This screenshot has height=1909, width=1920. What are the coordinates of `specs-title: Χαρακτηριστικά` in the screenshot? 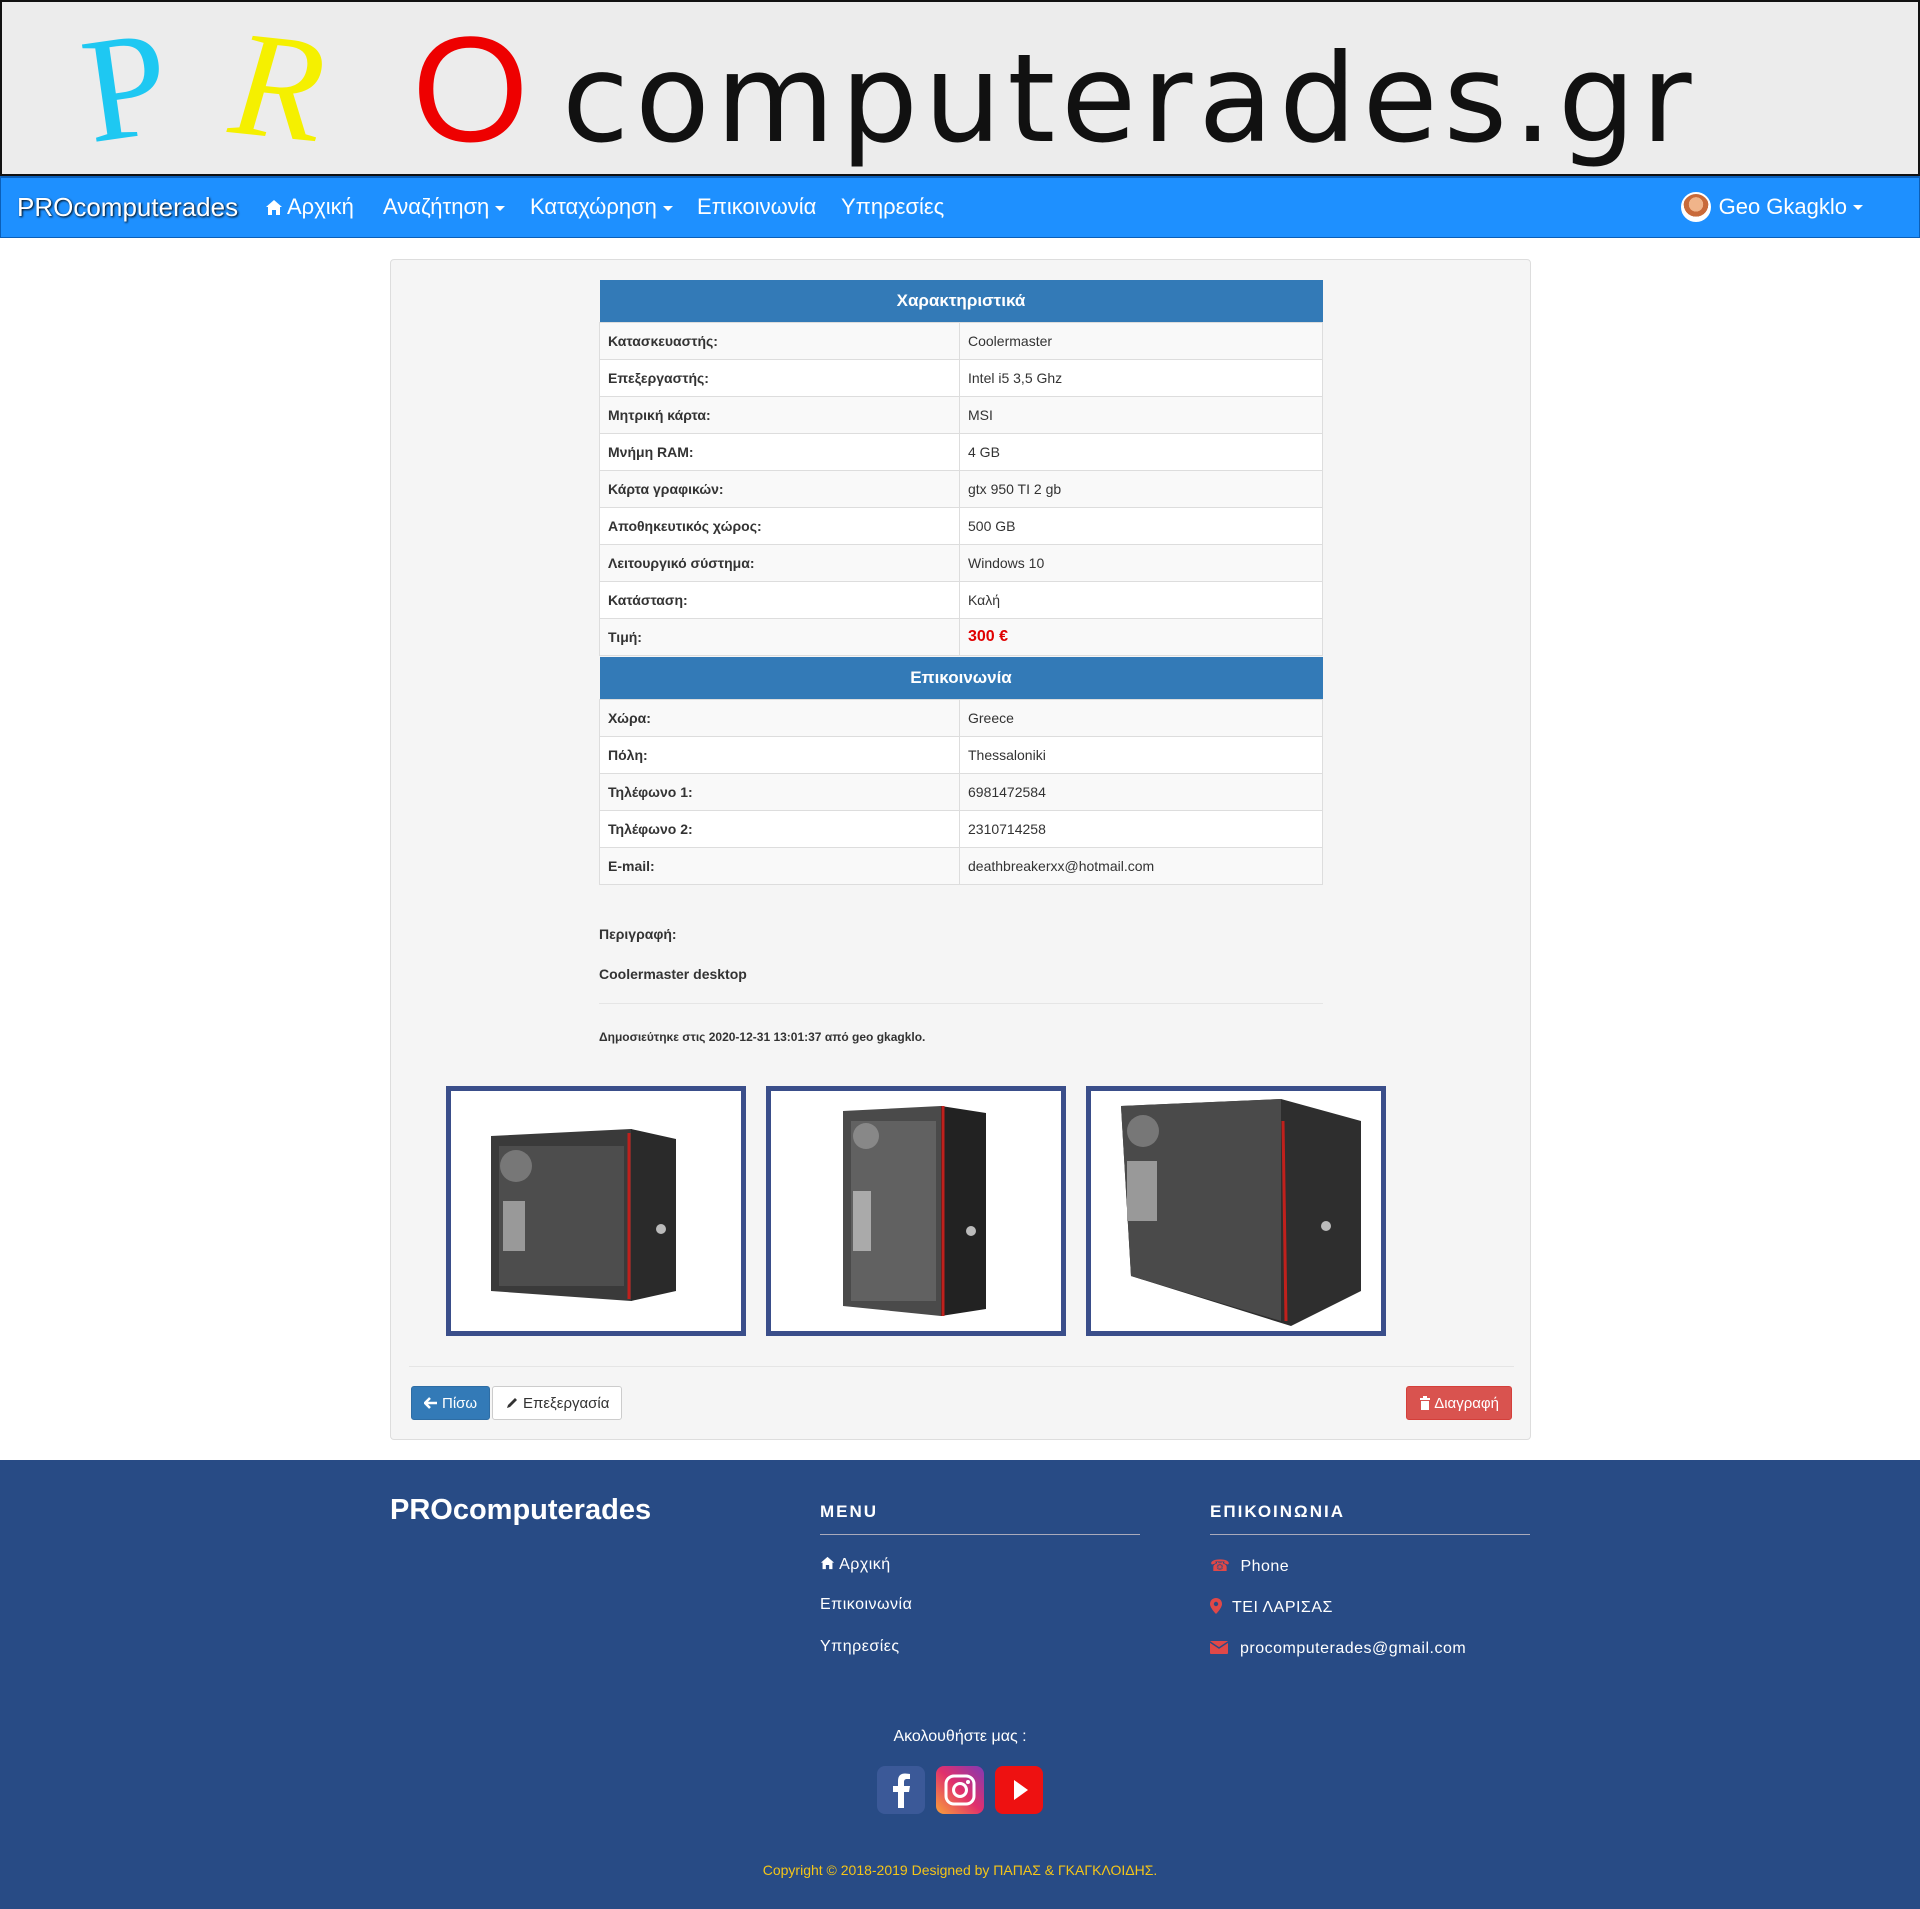 It's located at (961, 301).